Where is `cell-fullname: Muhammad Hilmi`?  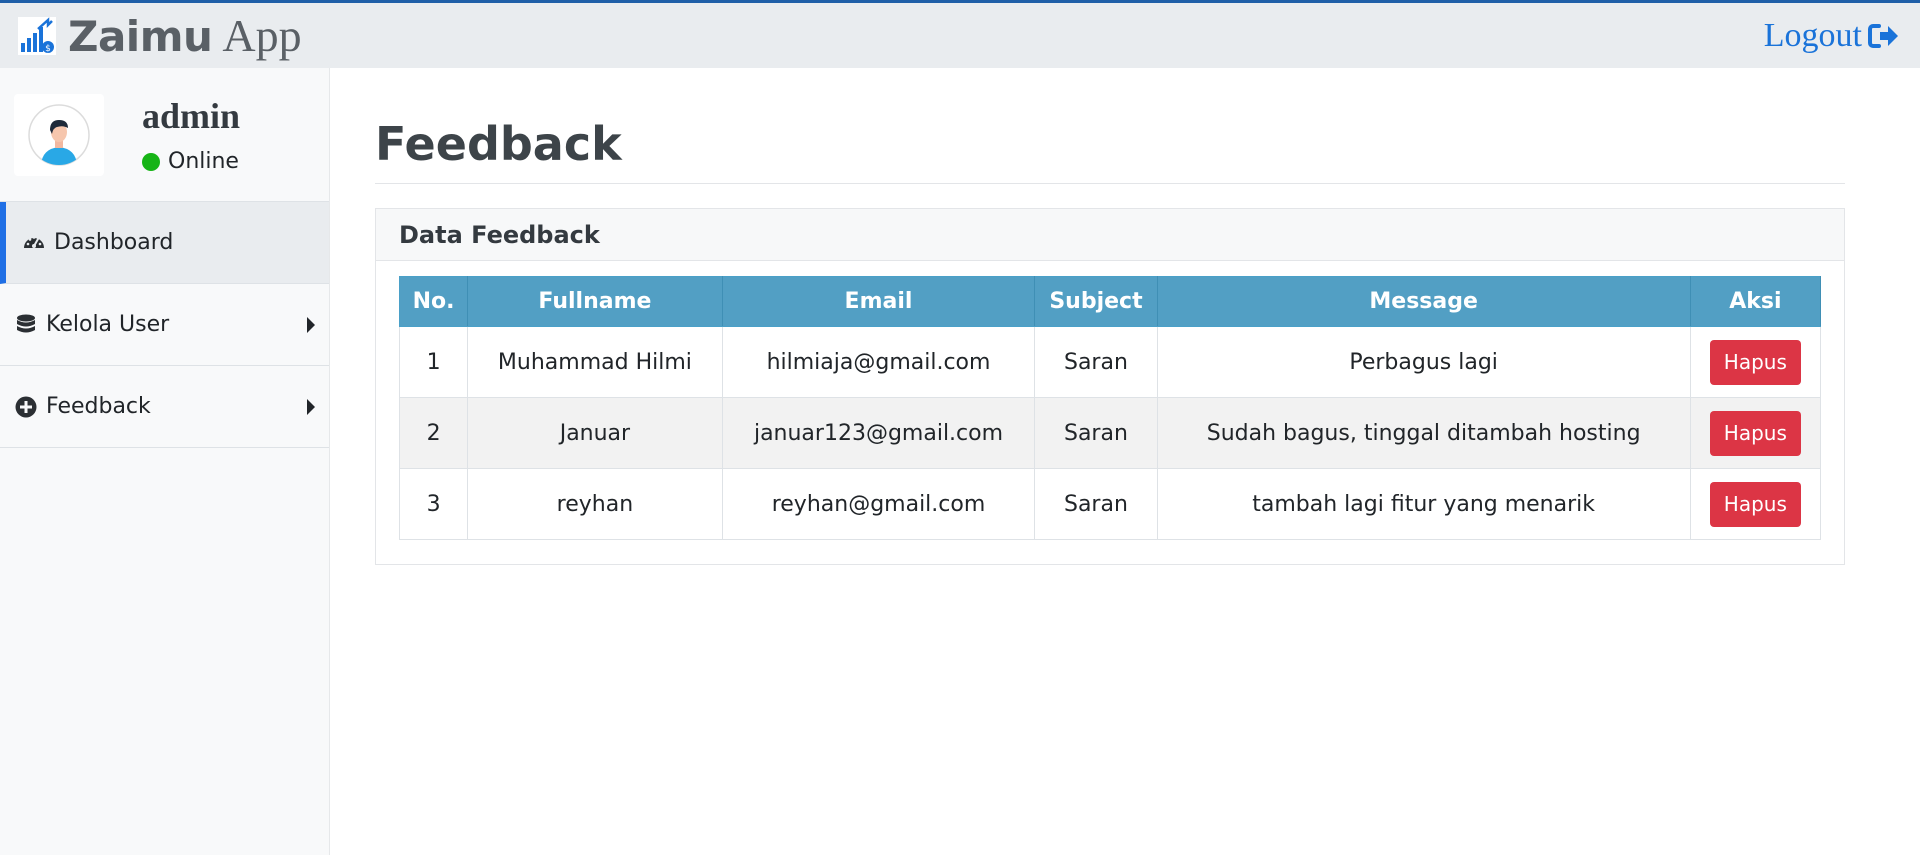
cell-fullname: Muhammad Hilmi is located at coordinates (595, 362).